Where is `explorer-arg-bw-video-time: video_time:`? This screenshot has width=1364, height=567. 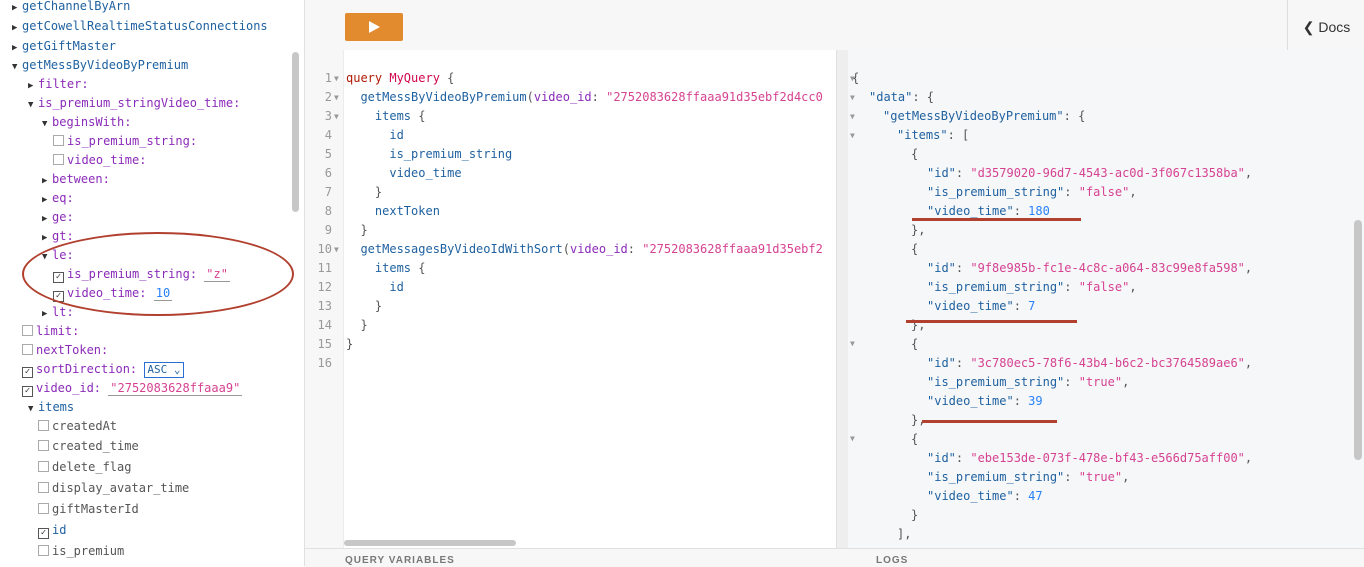 explorer-arg-bw-video-time: video_time: is located at coordinates (99, 160).